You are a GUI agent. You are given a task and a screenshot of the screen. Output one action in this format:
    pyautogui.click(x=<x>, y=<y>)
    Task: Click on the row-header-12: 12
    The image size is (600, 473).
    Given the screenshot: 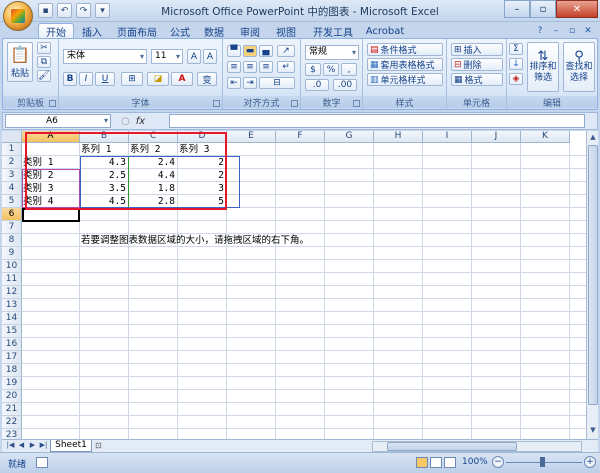 What is the action you would take?
    pyautogui.click(x=12, y=292)
    